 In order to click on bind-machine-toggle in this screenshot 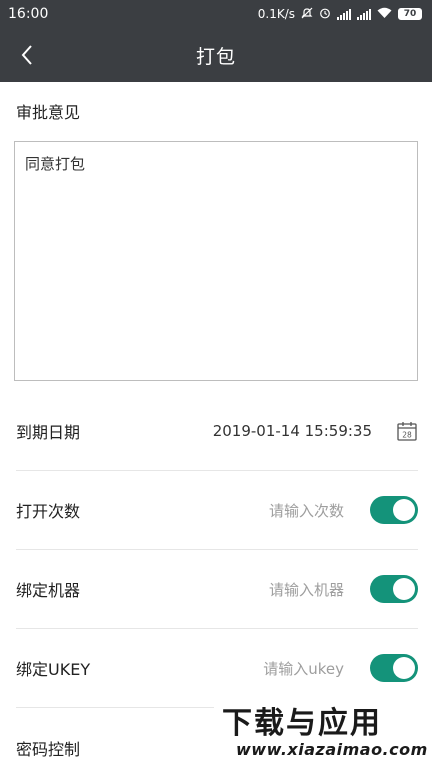, I will do `click(394, 589)`.